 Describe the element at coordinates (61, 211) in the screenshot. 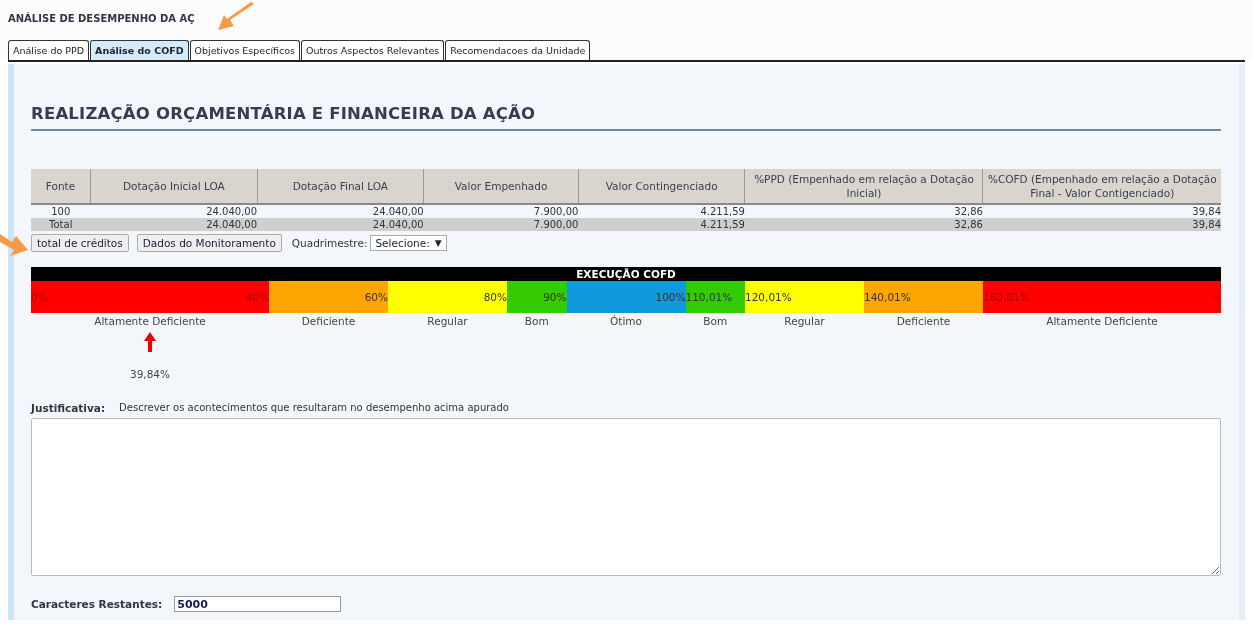

I see `table-cell: 100` at that location.